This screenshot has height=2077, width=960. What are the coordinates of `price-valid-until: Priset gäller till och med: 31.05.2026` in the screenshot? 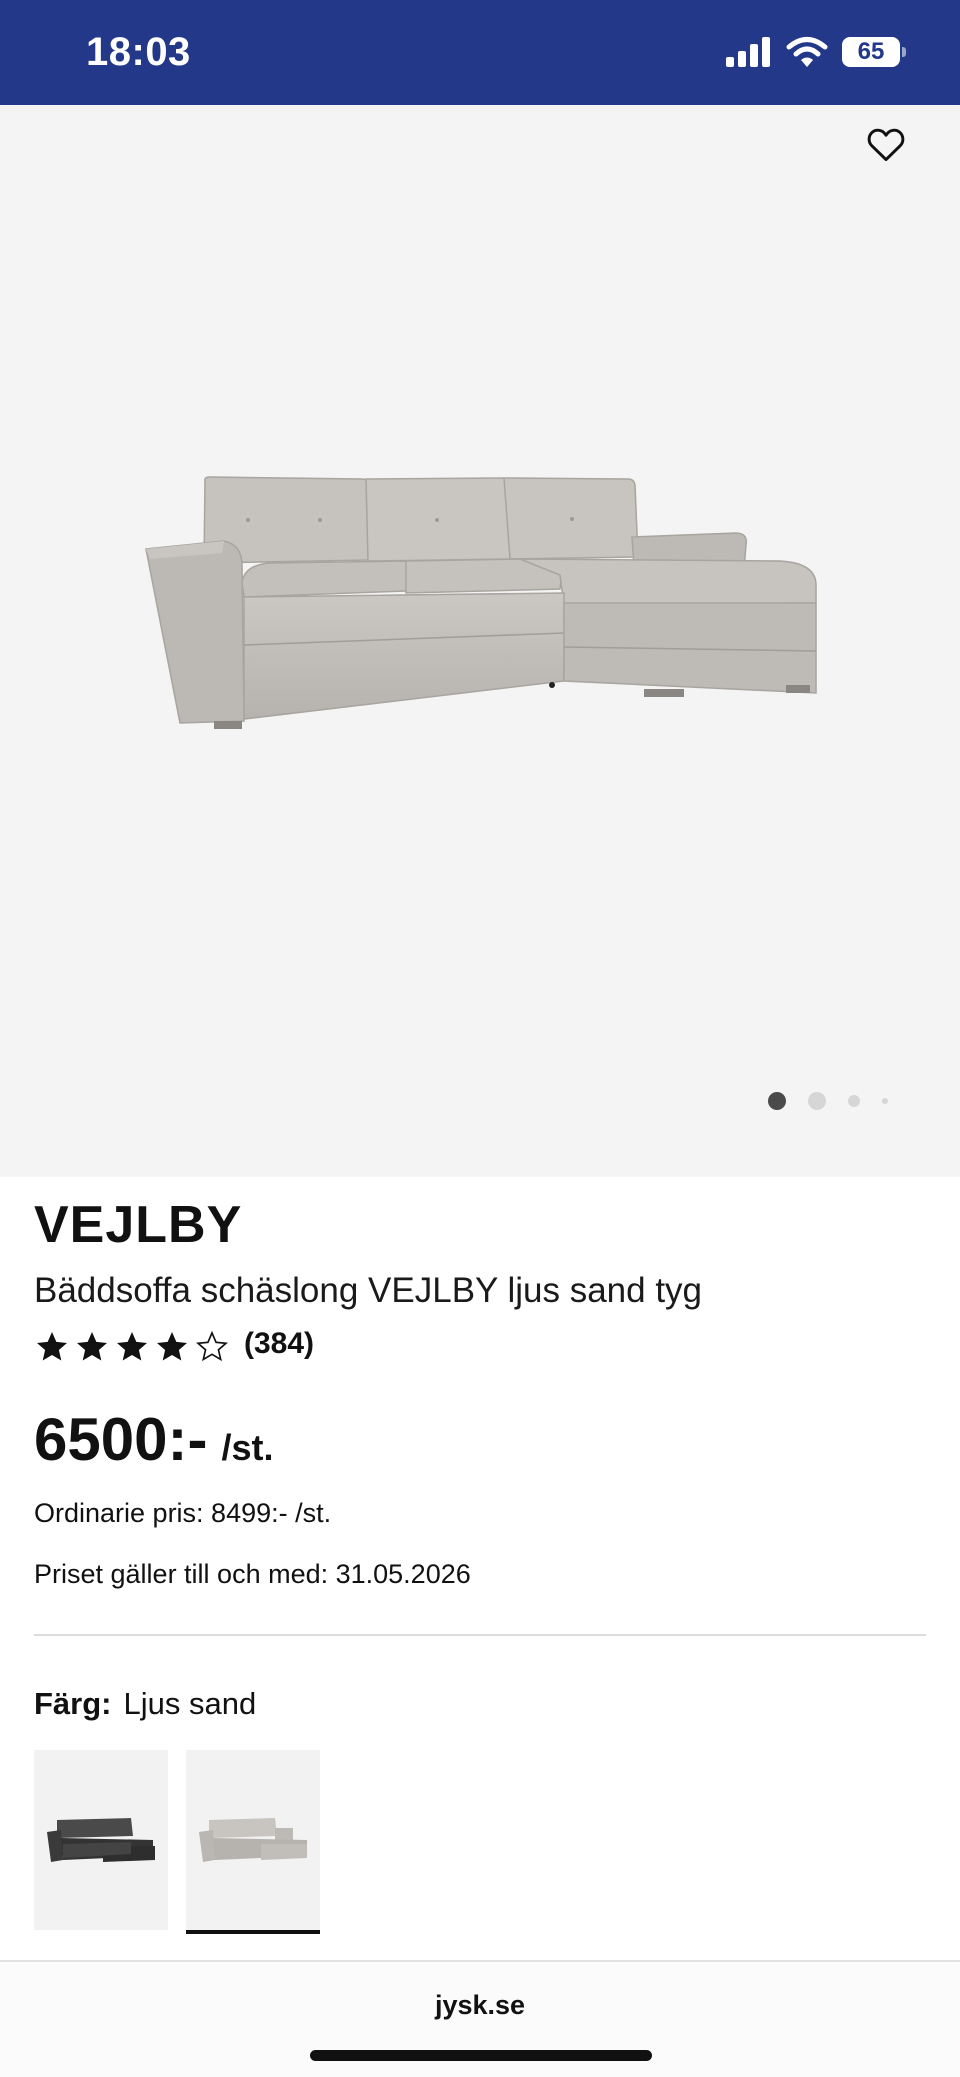 It's located at (252, 1574).